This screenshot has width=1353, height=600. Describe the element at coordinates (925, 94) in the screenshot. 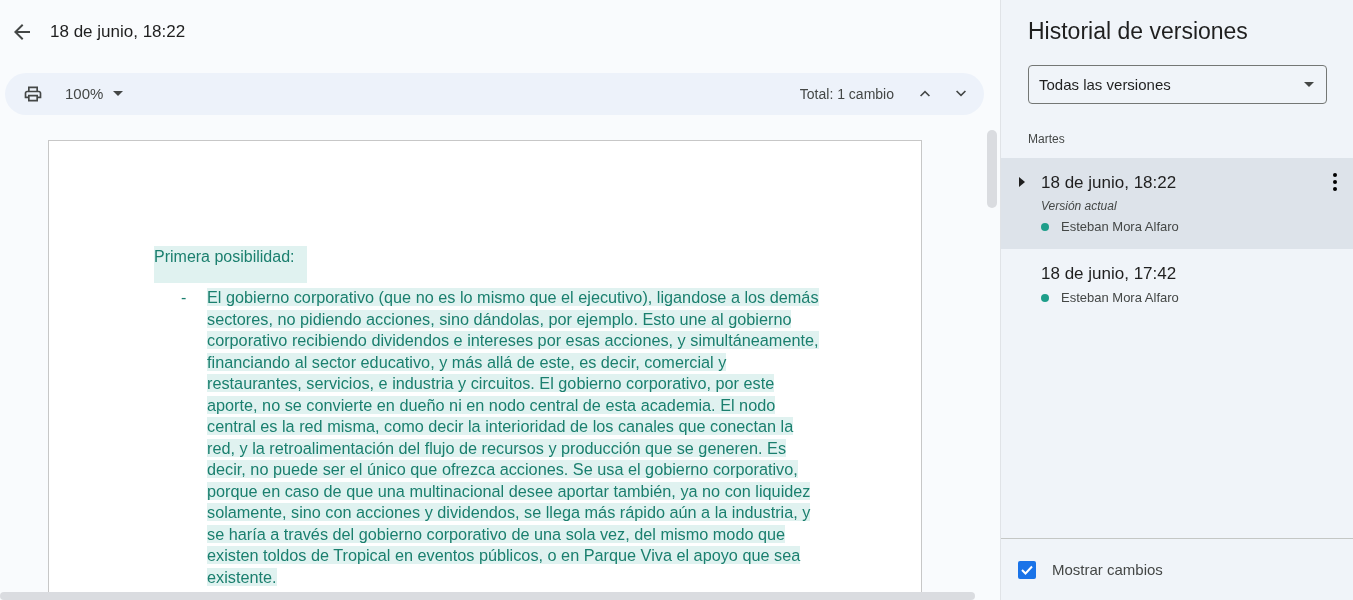

I see `chevron-up-icon` at that location.